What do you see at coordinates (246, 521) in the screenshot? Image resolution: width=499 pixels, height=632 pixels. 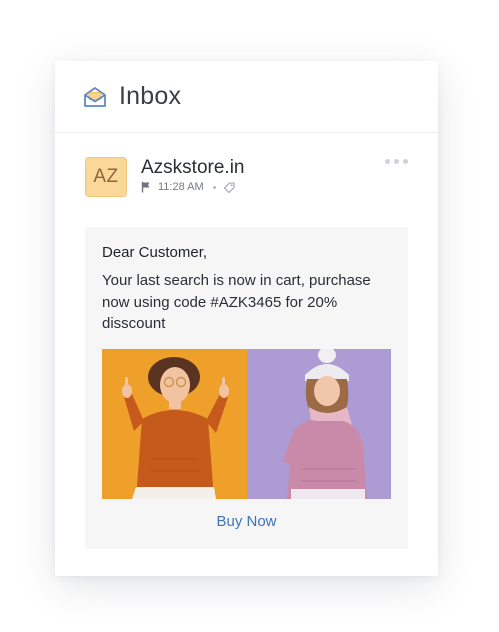 I see `buy-now-link: Buy Now` at bounding box center [246, 521].